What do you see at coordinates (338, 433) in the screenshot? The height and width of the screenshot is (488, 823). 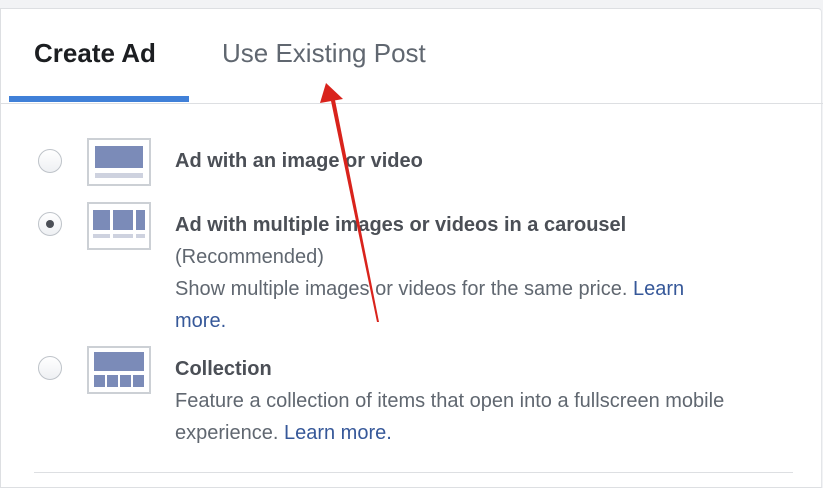 I see `learn-more-link: Learn more.` at bounding box center [338, 433].